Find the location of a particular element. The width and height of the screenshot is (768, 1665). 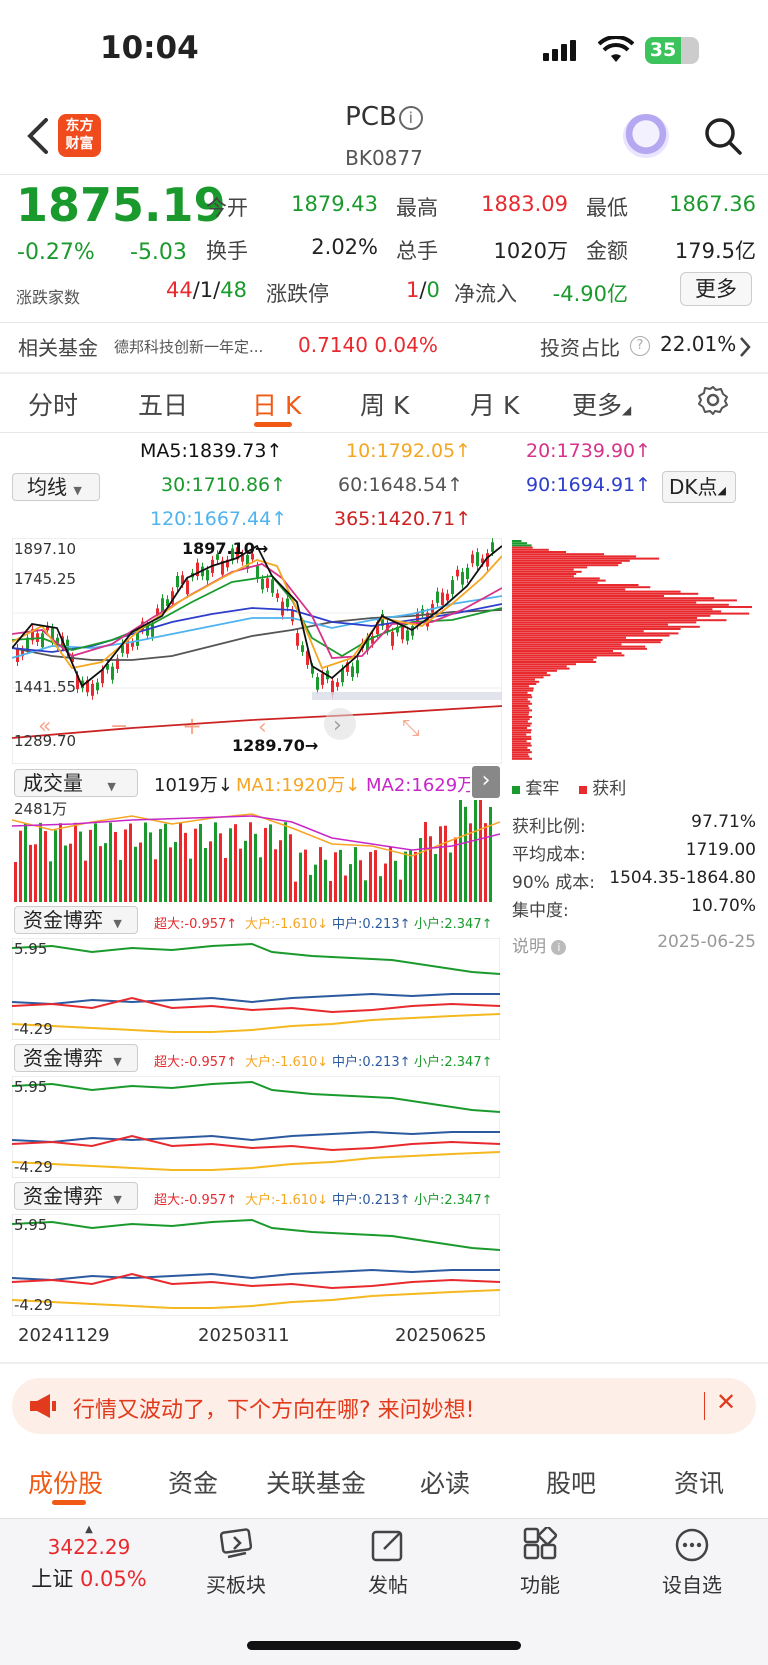

note-row: 说明 i 2025-06-25 is located at coordinates (634, 944).